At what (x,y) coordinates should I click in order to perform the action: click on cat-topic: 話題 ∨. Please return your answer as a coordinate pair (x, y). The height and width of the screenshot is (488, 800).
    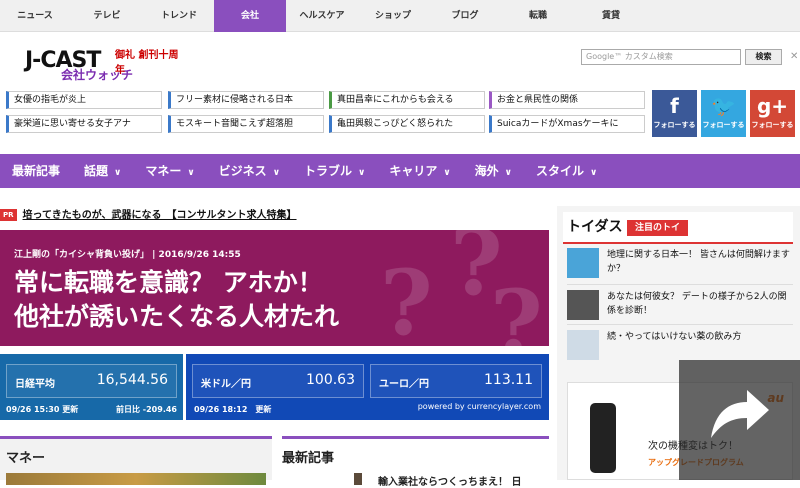
    Looking at the image, I should click on (102, 171).